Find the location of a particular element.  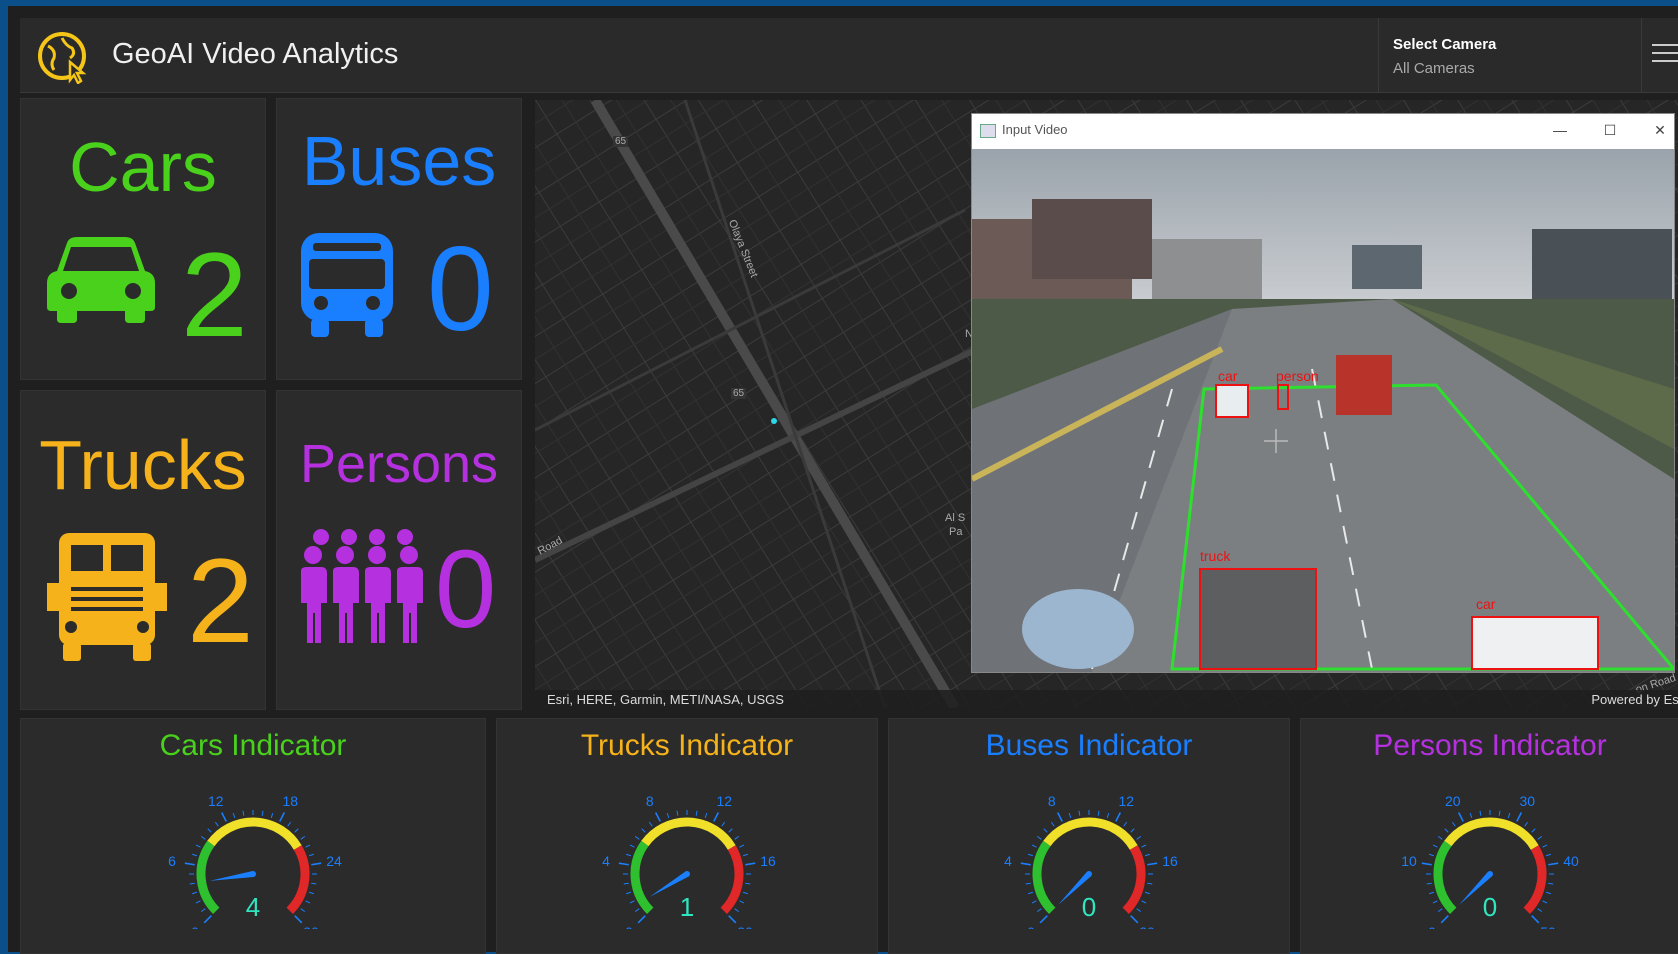

buses-indicator-title: Buses Indicator is located at coordinates (1089, 745).